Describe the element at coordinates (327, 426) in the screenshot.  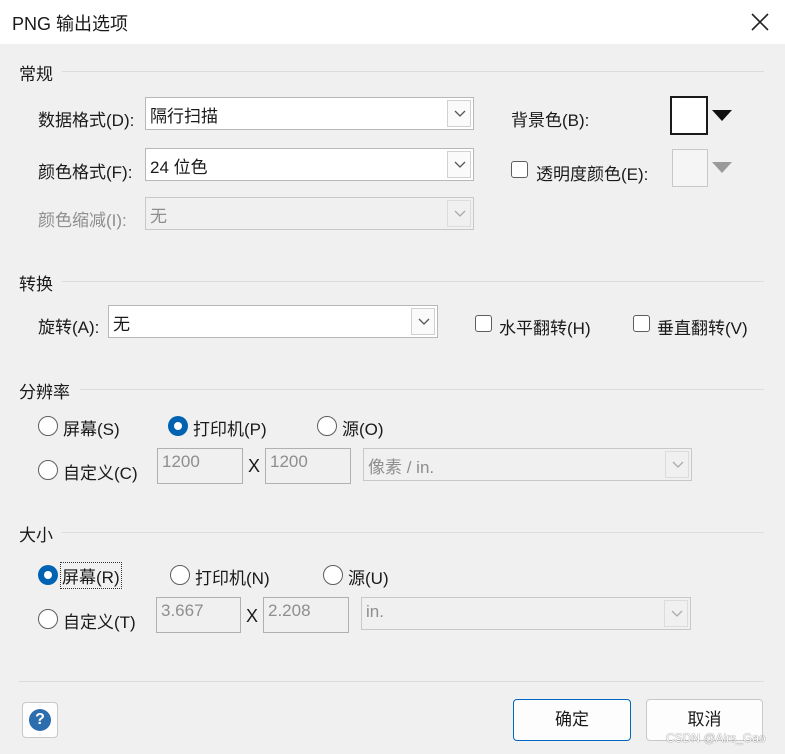
I see `resolution-source-radio` at that location.